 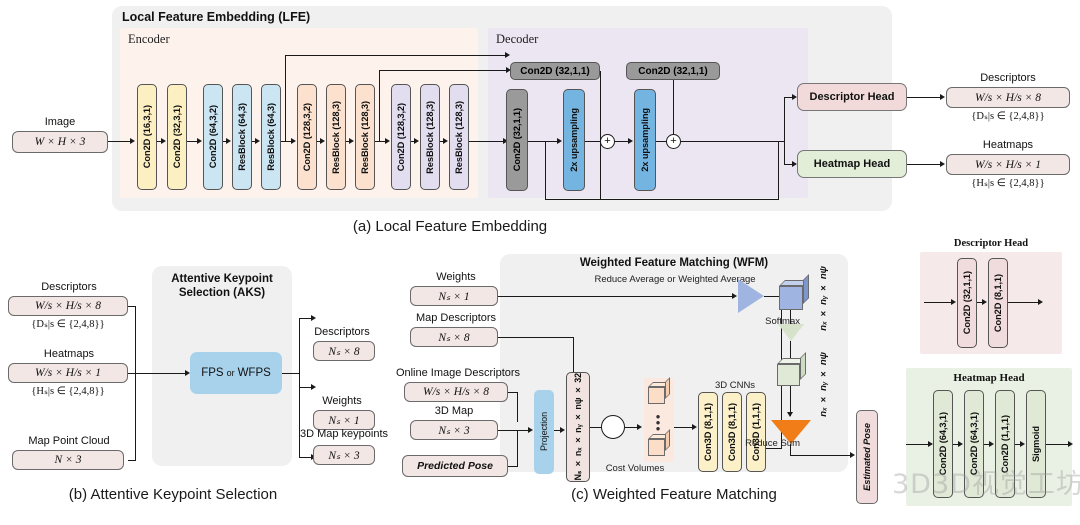 I want to click on wfm-weights-arrow, so click(x=734, y=296).